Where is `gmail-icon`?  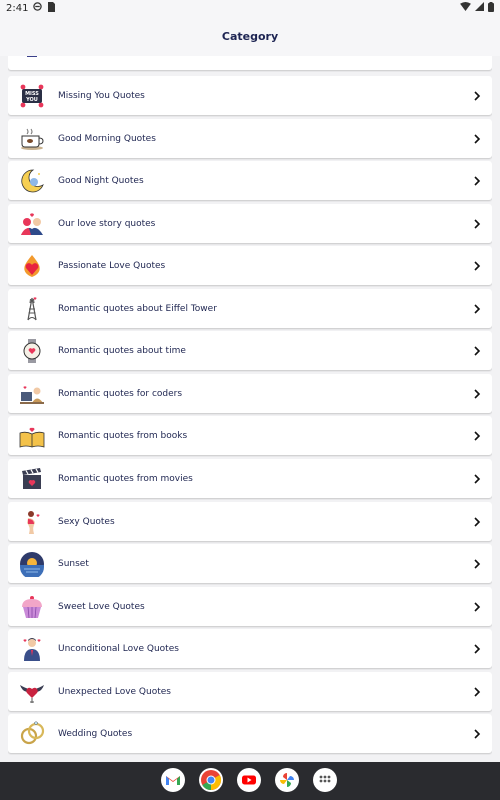
gmail-icon is located at coordinates (173, 780).